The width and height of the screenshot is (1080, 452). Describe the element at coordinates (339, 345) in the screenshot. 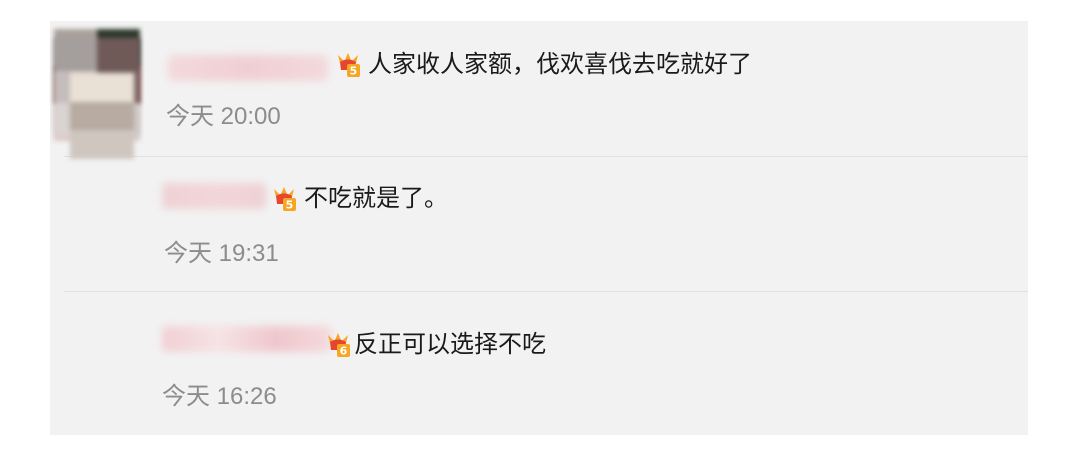

I see `level-badge-icon: 6` at that location.